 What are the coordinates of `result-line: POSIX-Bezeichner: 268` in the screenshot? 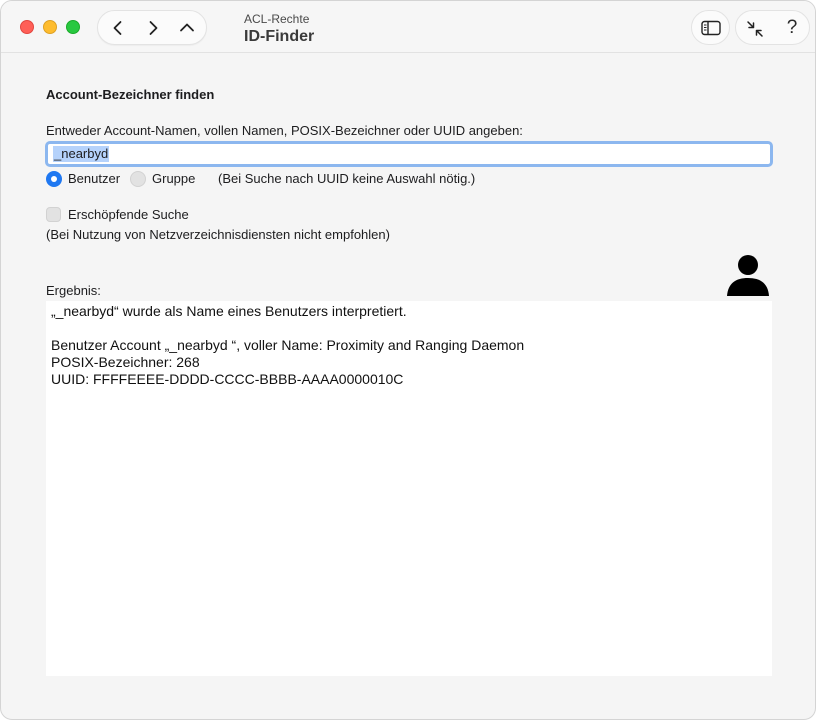 It's located at (125, 362).